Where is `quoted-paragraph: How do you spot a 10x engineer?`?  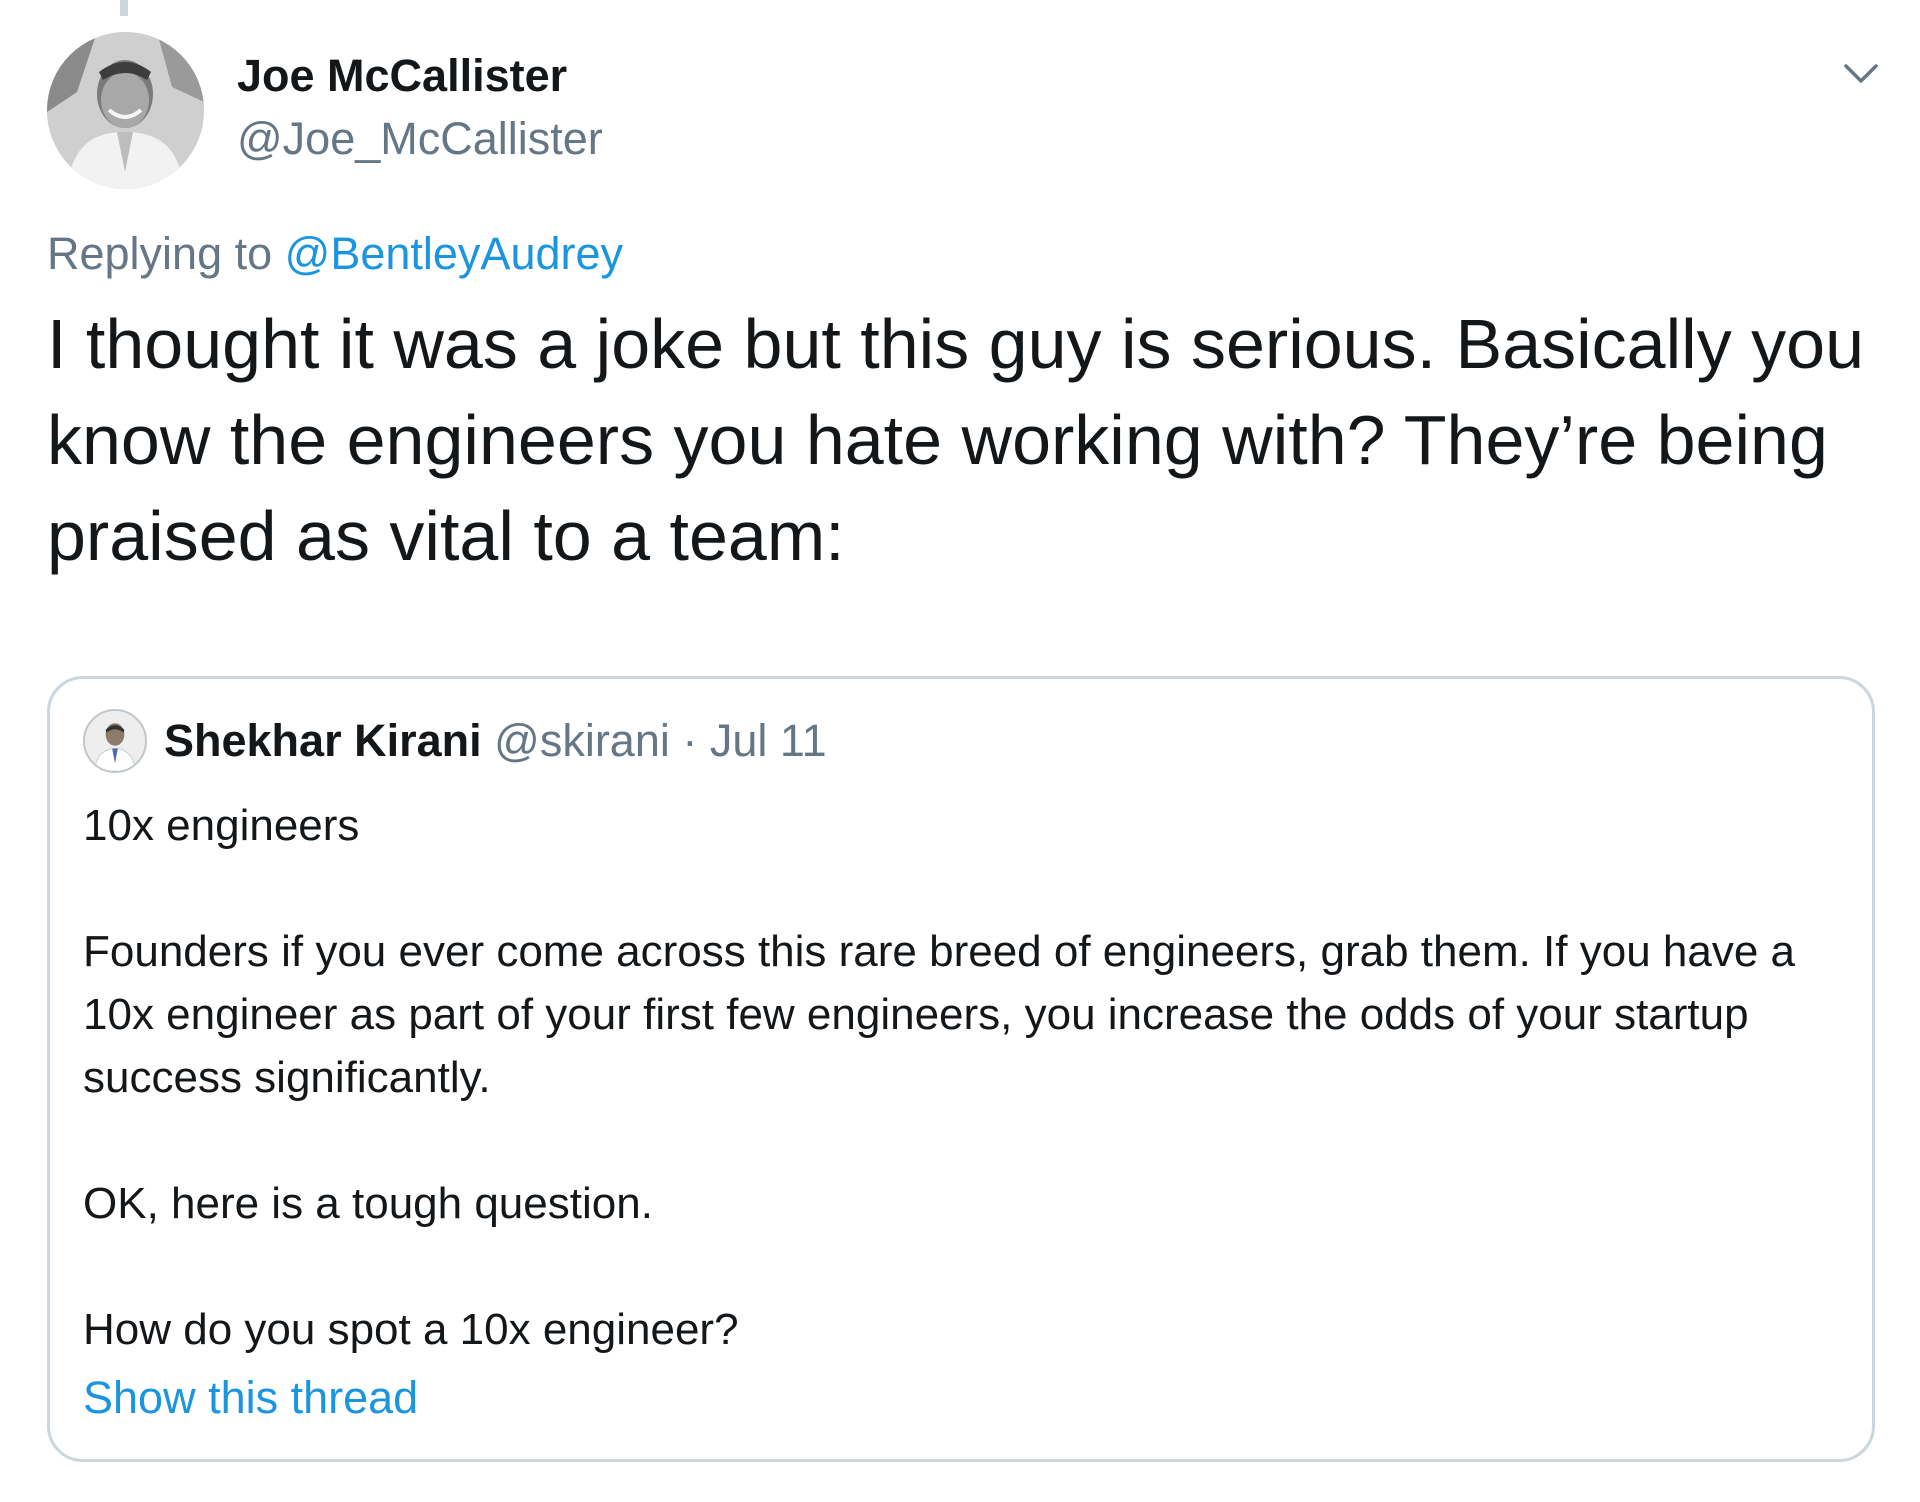
quoted-paragraph: How do you spot a 10x engineer? is located at coordinates (411, 1329).